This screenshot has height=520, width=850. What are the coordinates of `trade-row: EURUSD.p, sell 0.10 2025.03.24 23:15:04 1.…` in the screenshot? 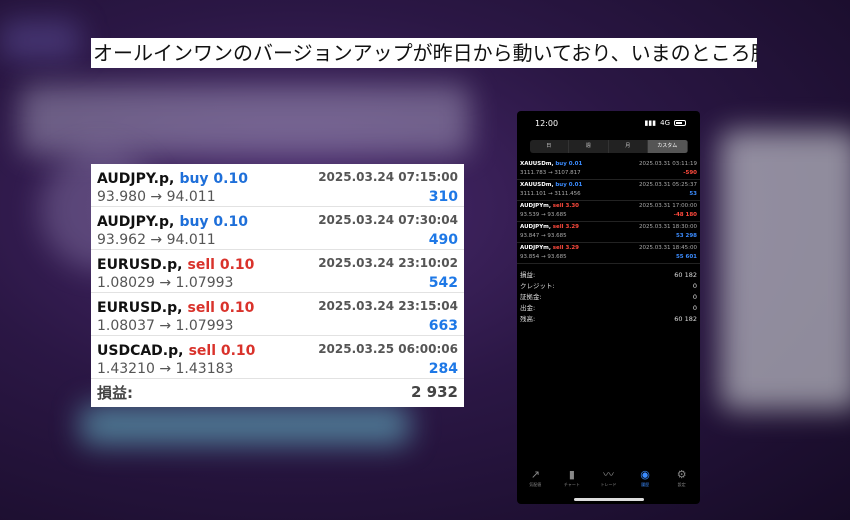 It's located at (277, 314).